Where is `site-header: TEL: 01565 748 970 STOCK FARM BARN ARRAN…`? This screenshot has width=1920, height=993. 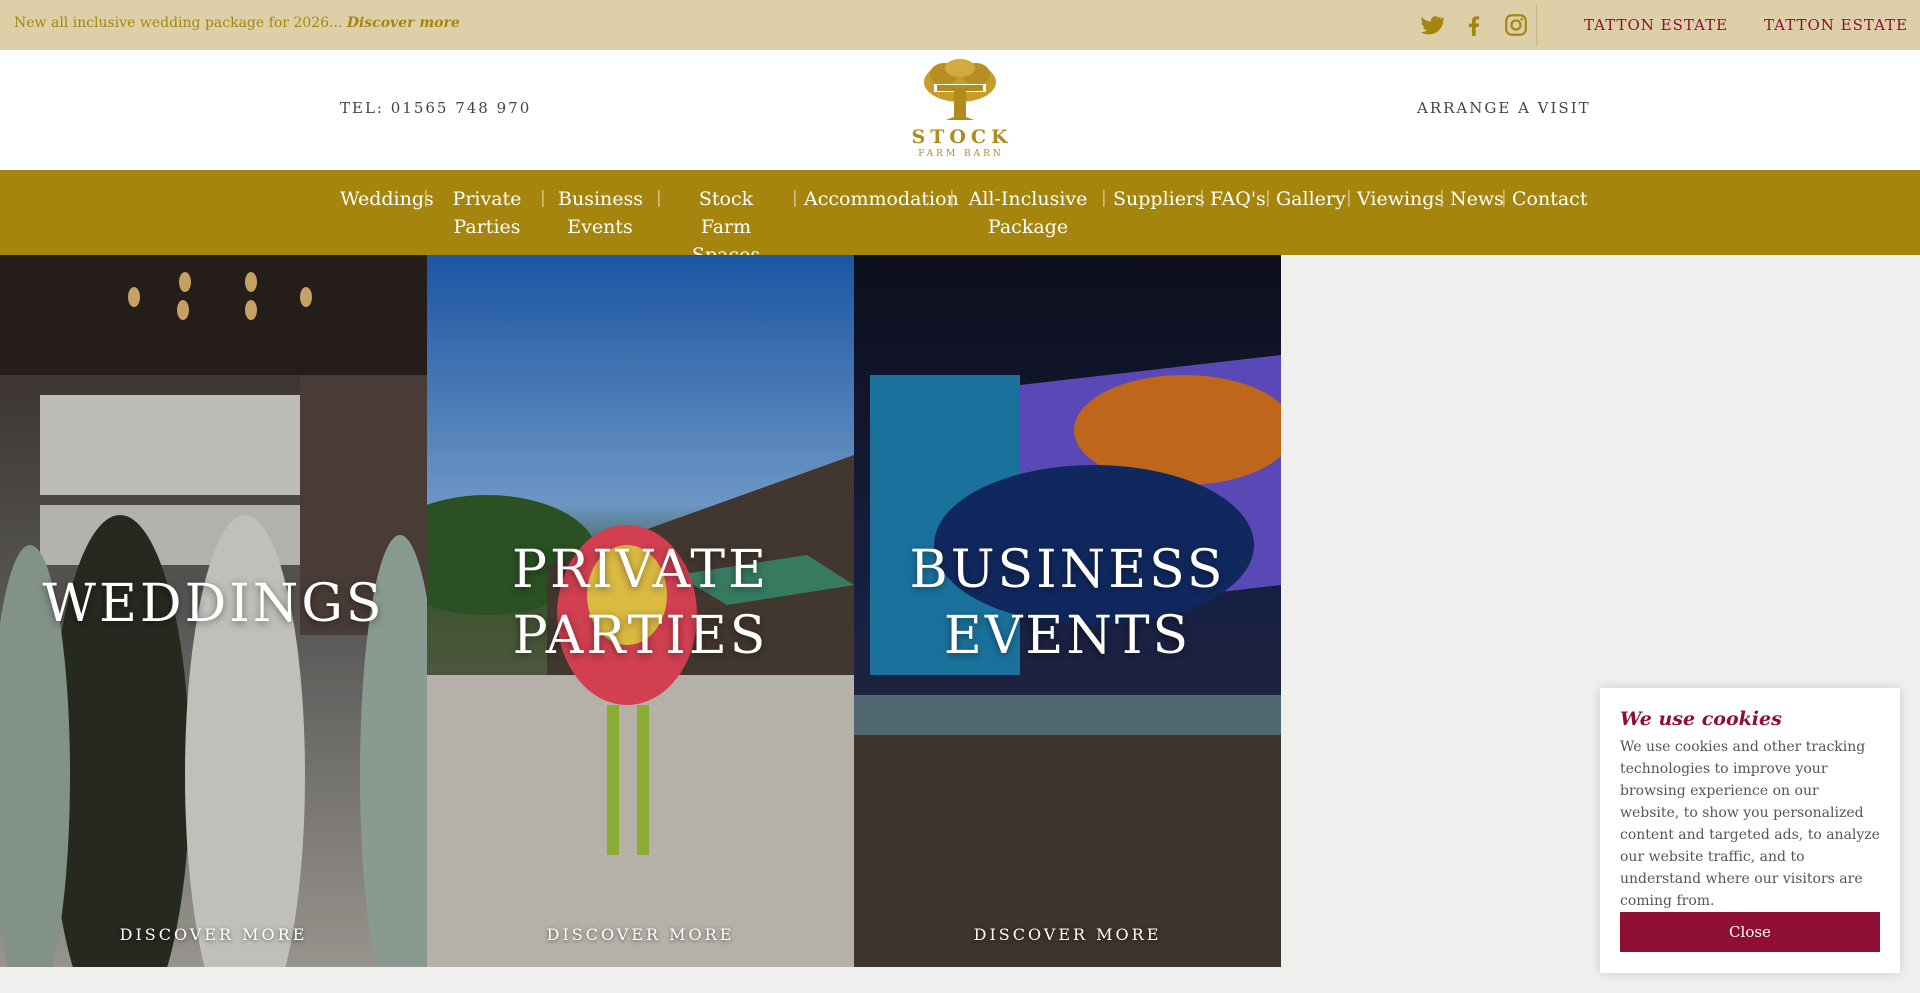
site-header: TEL: 01565 748 970 STOCK FARM BARN ARRAN… is located at coordinates (960, 110).